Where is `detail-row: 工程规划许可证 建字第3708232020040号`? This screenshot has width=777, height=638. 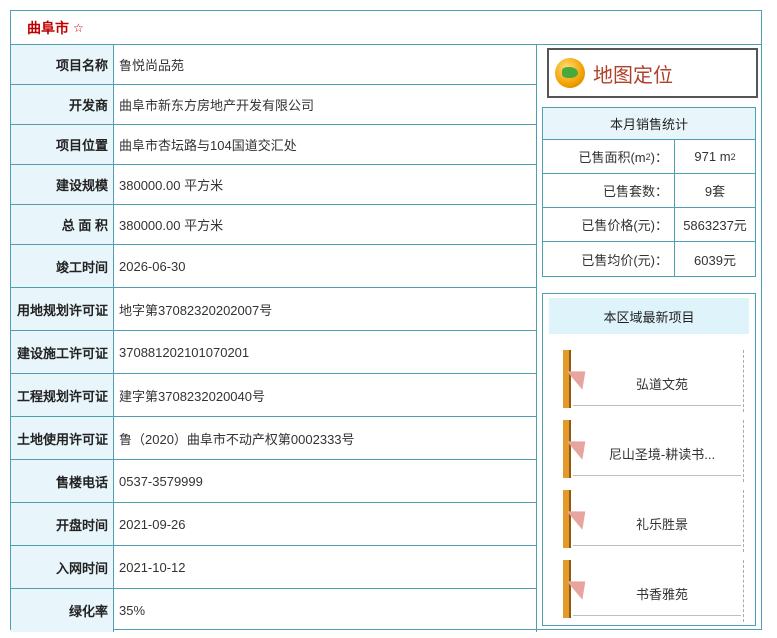 detail-row: 工程规划许可证 建字第3708232020040号 is located at coordinates (273, 395).